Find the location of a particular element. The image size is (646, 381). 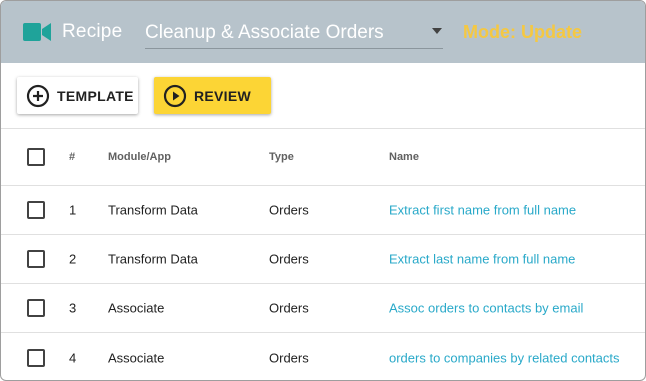

column-header-type: Type is located at coordinates (281, 157).